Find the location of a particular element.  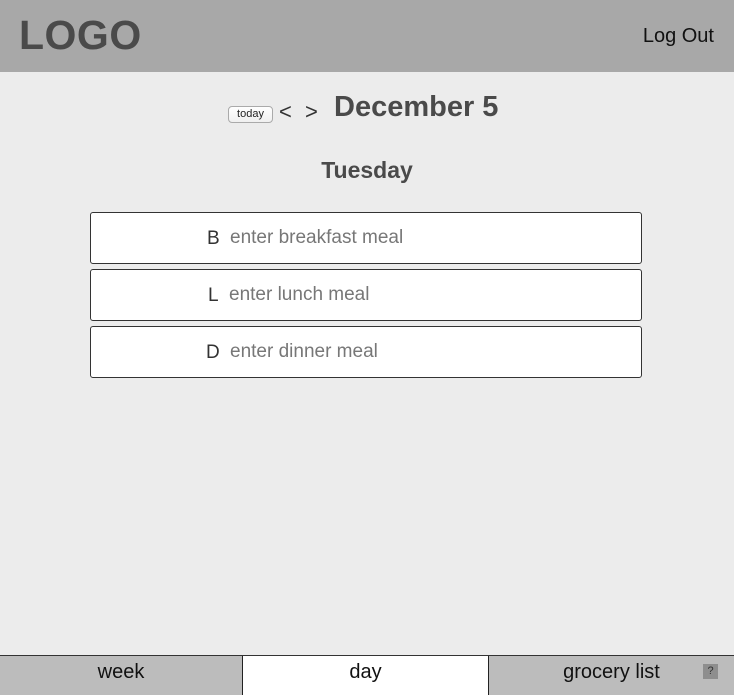

header-bar: LOGO Log Out is located at coordinates (367, 36).